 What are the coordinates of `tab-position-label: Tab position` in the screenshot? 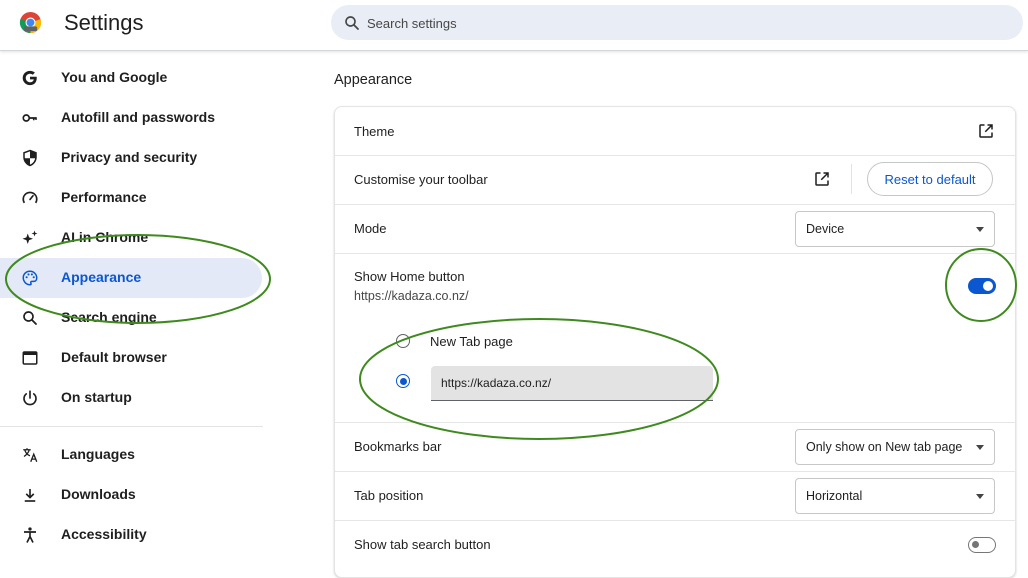 It's located at (389, 495).